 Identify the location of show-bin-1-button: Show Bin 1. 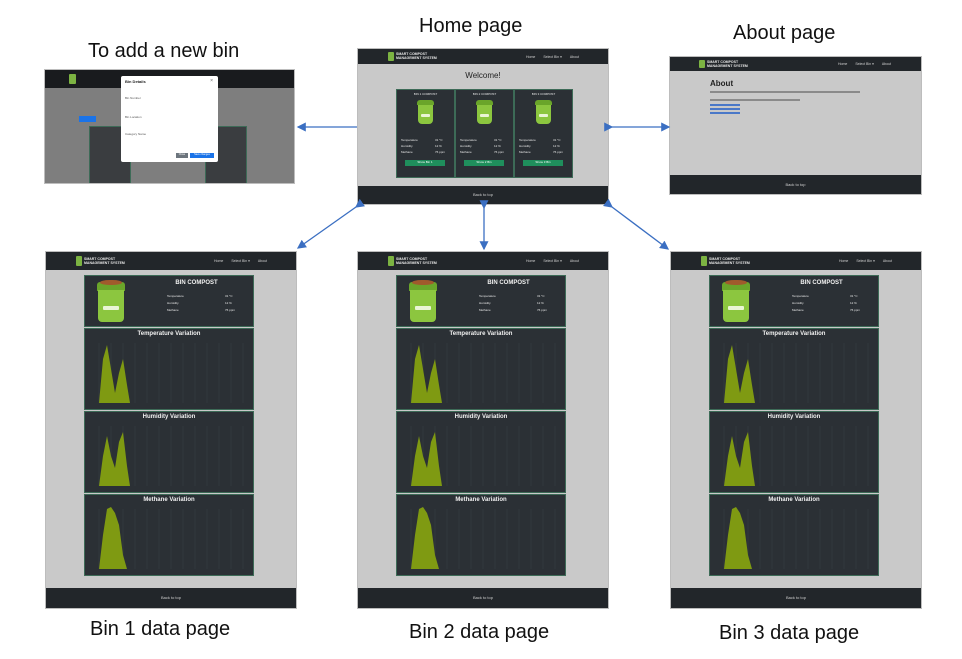
(425, 163).